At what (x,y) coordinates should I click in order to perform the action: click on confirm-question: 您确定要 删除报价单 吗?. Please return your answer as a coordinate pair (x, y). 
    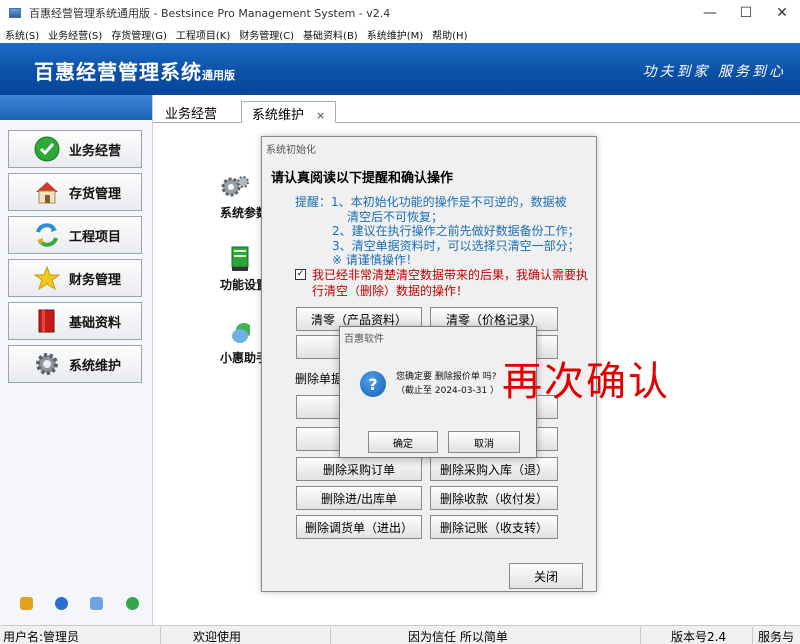
    Looking at the image, I should click on (446, 377).